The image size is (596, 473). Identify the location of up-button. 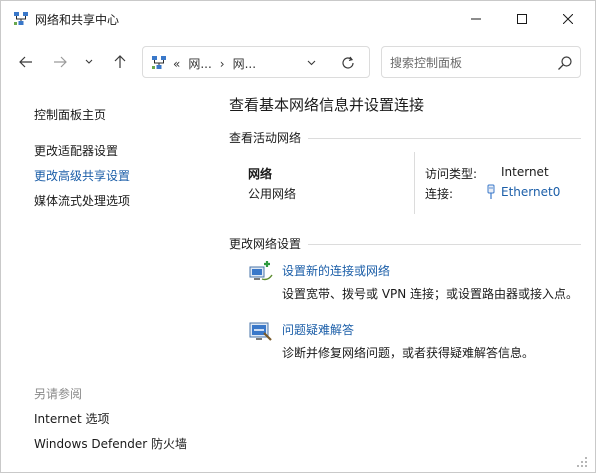
(120, 62).